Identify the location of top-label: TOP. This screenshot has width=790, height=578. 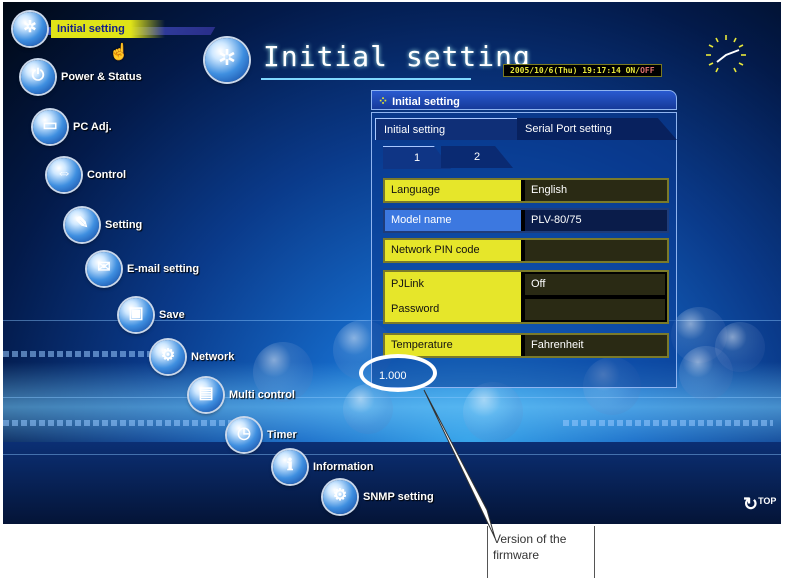
(767, 501).